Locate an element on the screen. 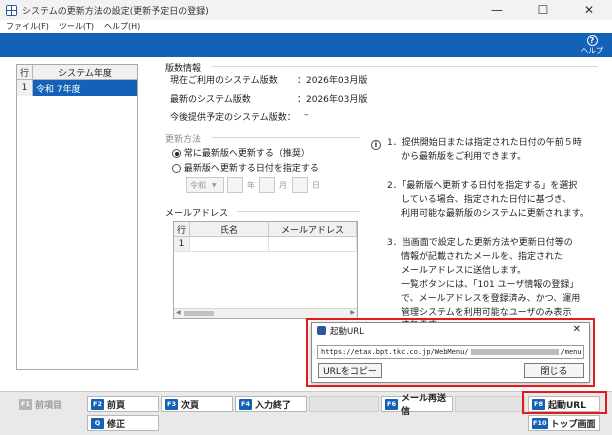 The width and height of the screenshot is (612, 435). menu-help: ヘルプ(H) is located at coordinates (122, 26).